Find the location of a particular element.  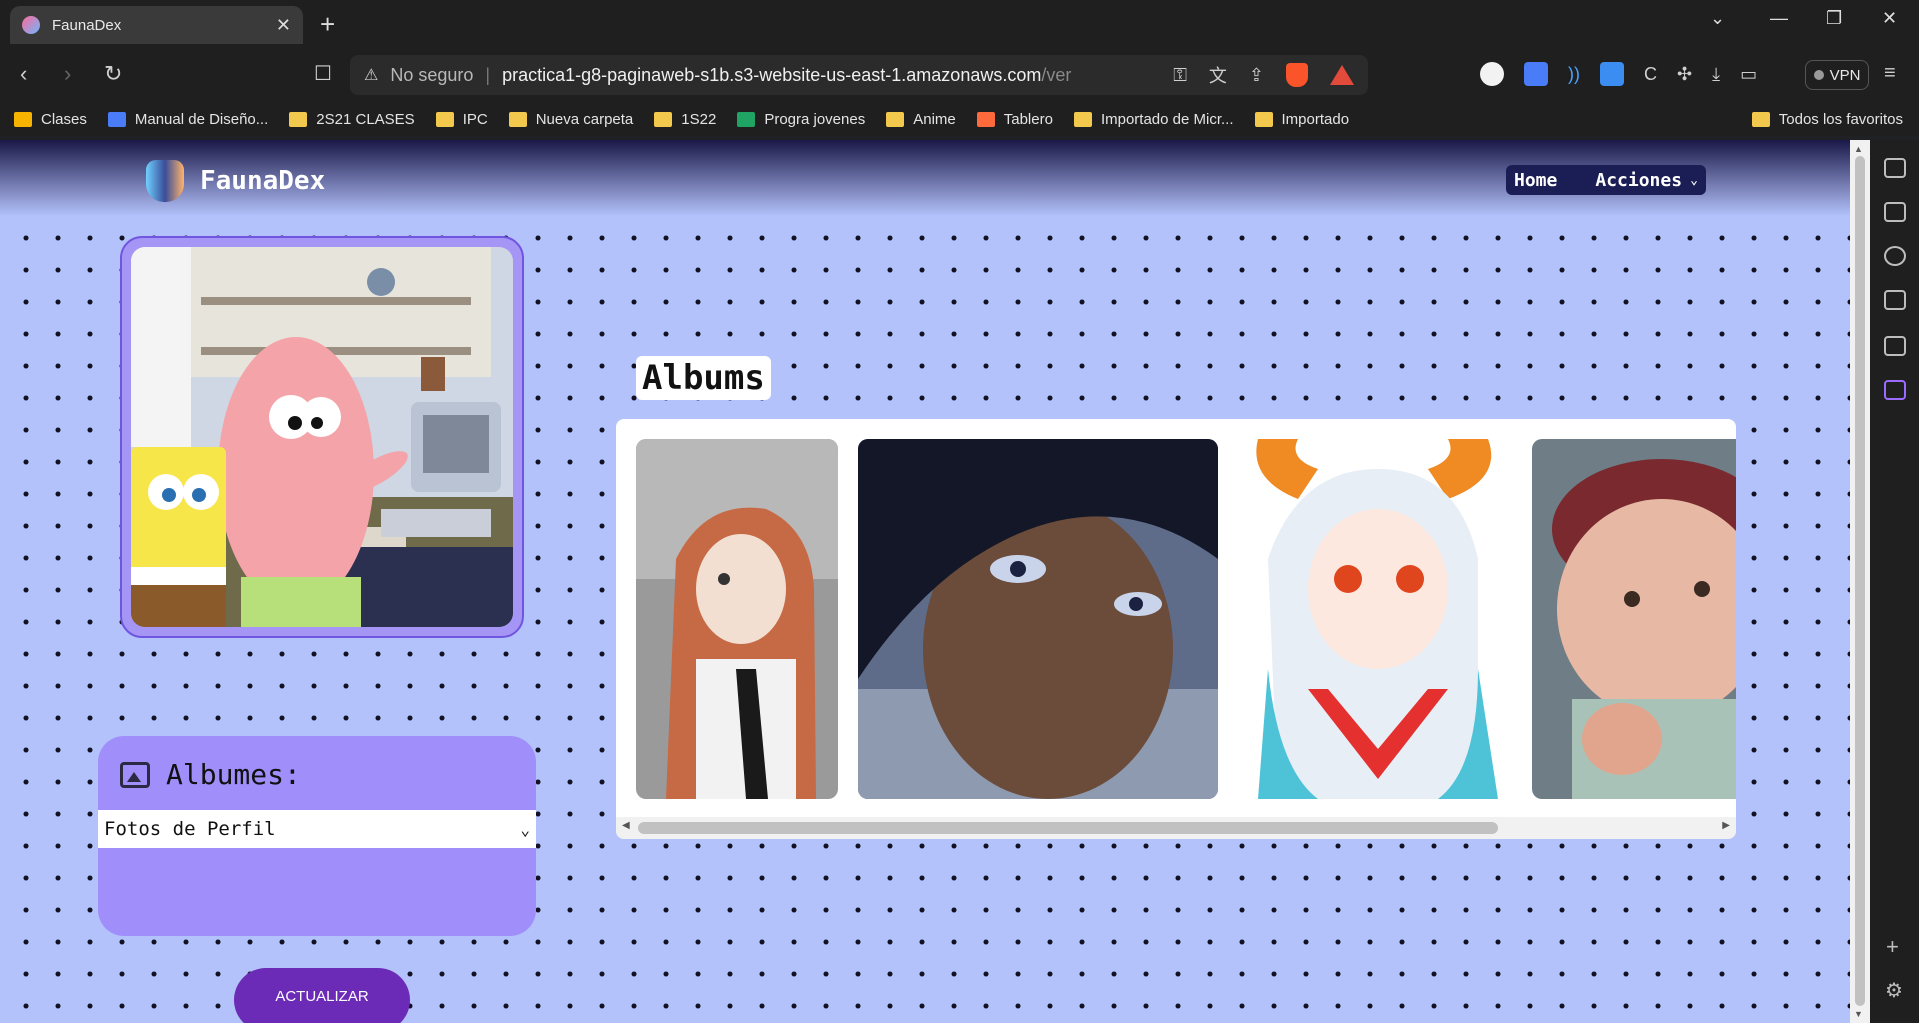

tab-search-icon: ⌄ is located at coordinates (1717, 18).